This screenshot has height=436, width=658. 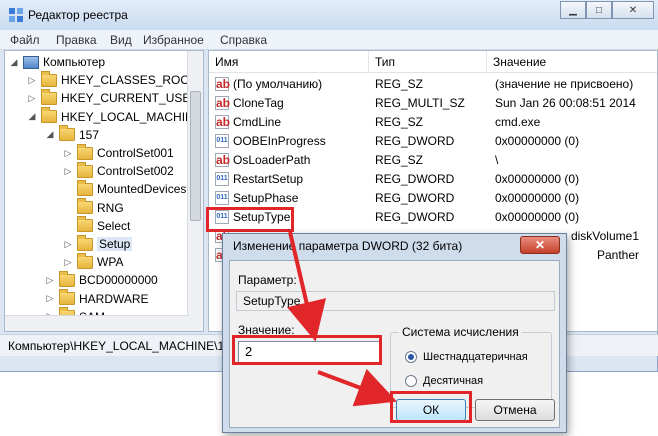 I want to click on column-type-header: Тип, so click(x=428, y=62).